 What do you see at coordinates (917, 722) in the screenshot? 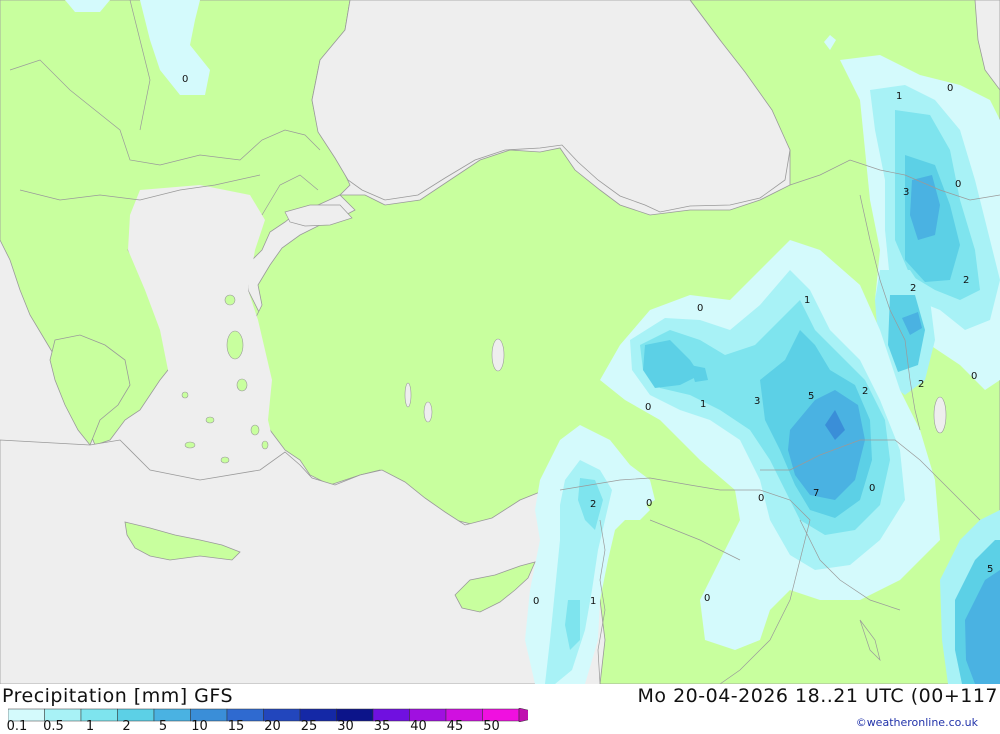
I see `credit: ©weatheronline.co.uk` at bounding box center [917, 722].